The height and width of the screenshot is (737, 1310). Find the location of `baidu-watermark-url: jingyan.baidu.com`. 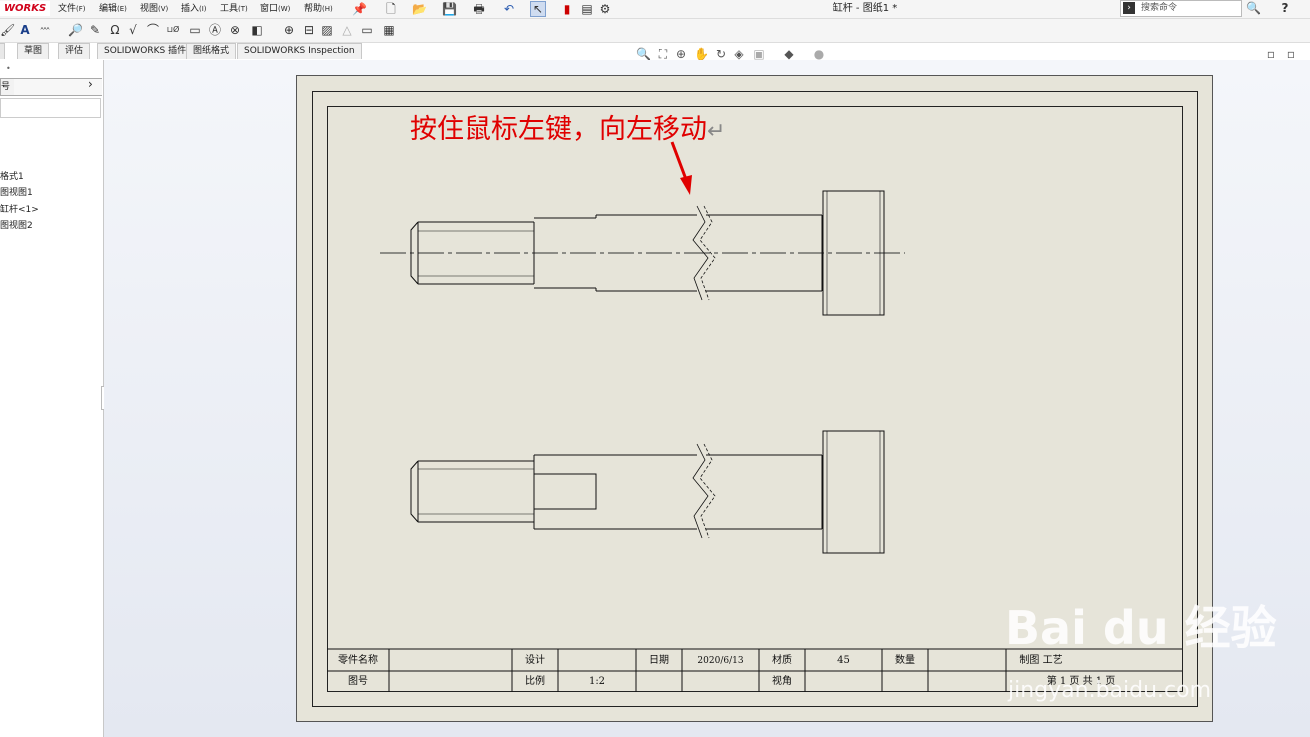

baidu-watermark-url: jingyan.baidu.com is located at coordinates (1110, 690).